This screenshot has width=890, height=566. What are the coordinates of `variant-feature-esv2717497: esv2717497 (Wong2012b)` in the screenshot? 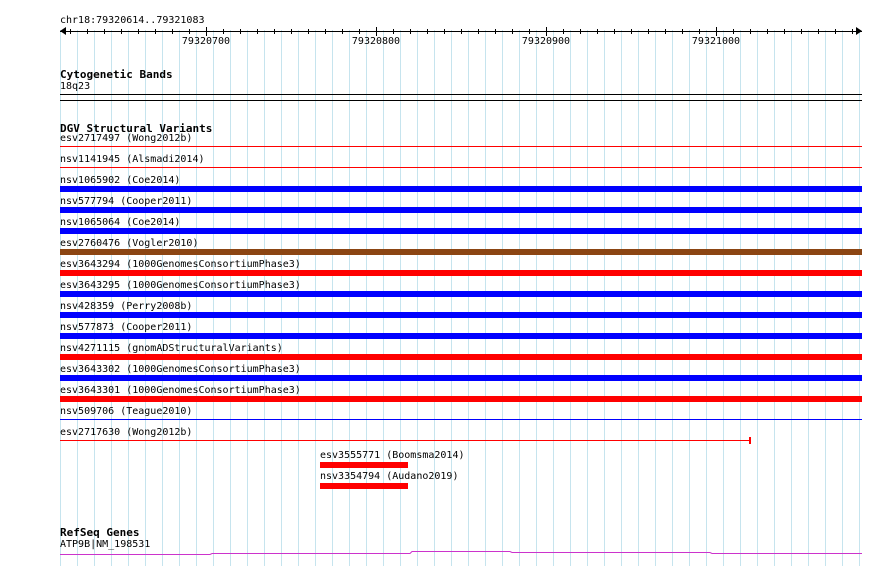 It's located at (461, 143).